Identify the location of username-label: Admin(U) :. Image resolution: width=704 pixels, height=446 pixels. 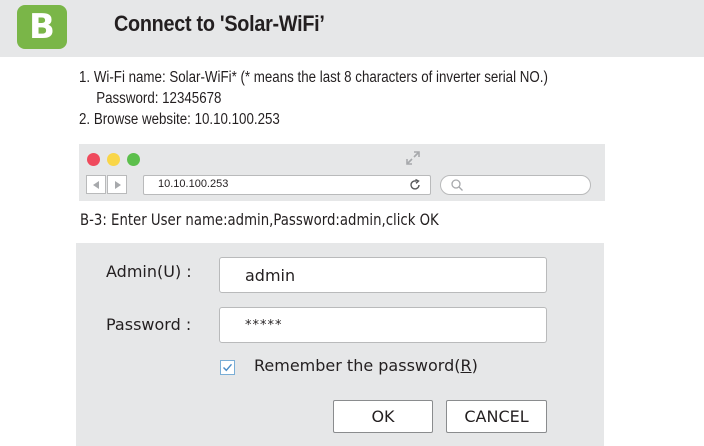
(149, 271).